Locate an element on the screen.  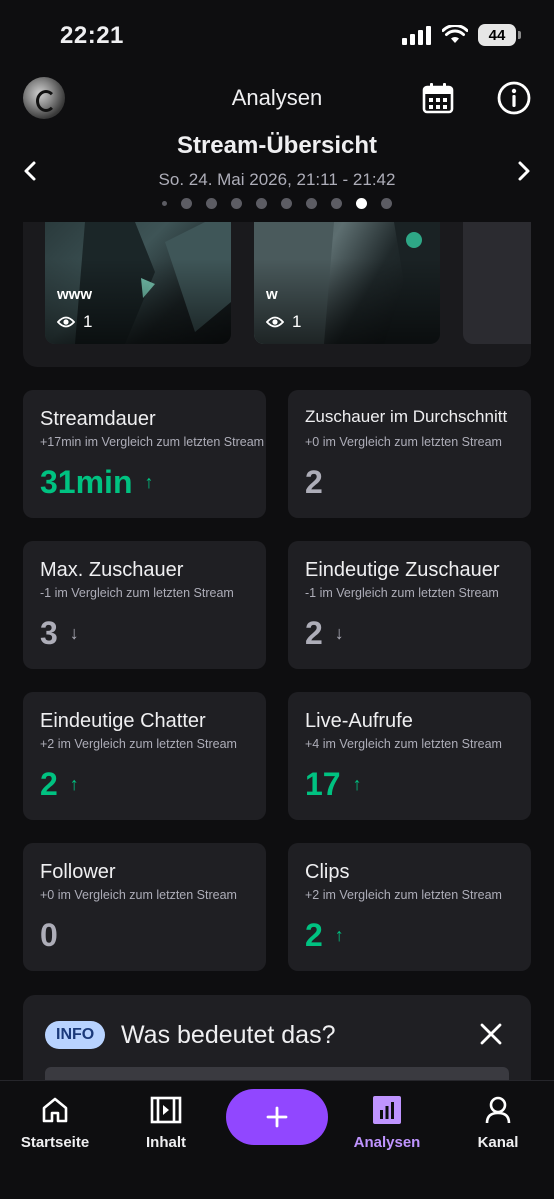
info-icon is located at coordinates (514, 98).